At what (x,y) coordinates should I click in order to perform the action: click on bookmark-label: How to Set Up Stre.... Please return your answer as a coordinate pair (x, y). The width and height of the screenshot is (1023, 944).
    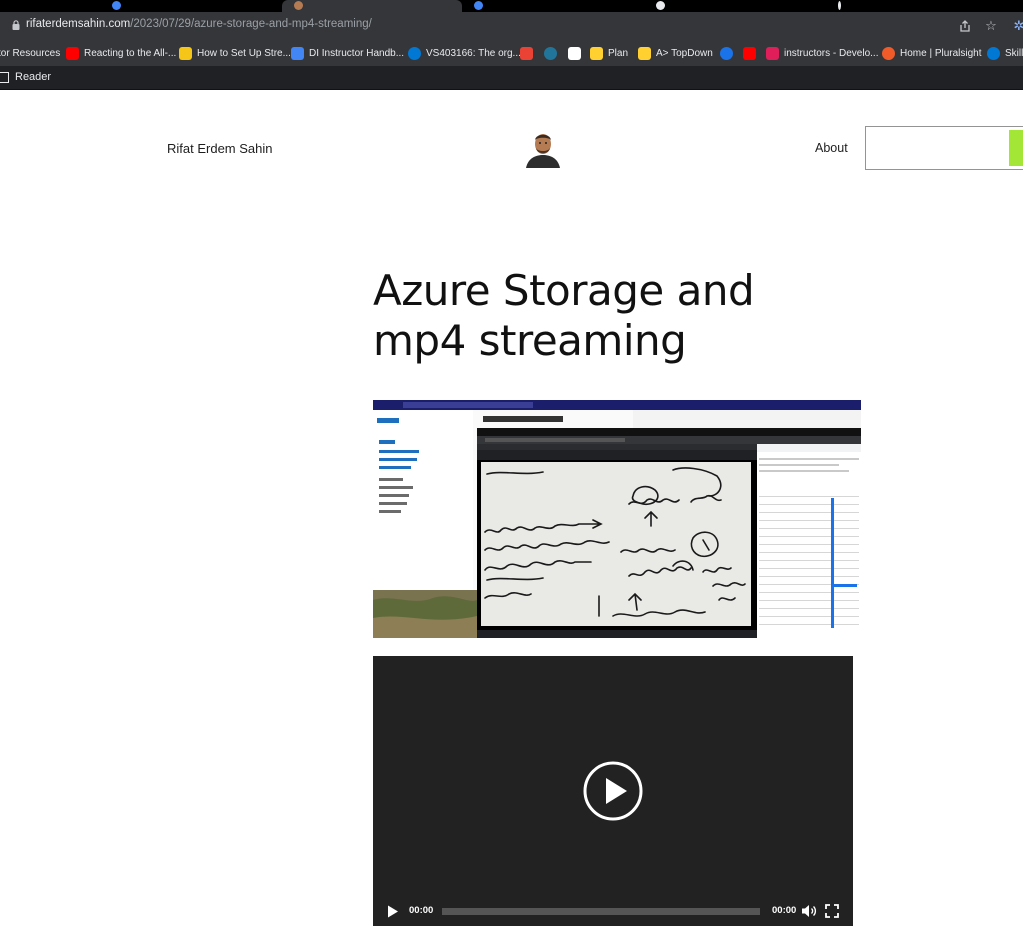
    Looking at the image, I should click on (244, 53).